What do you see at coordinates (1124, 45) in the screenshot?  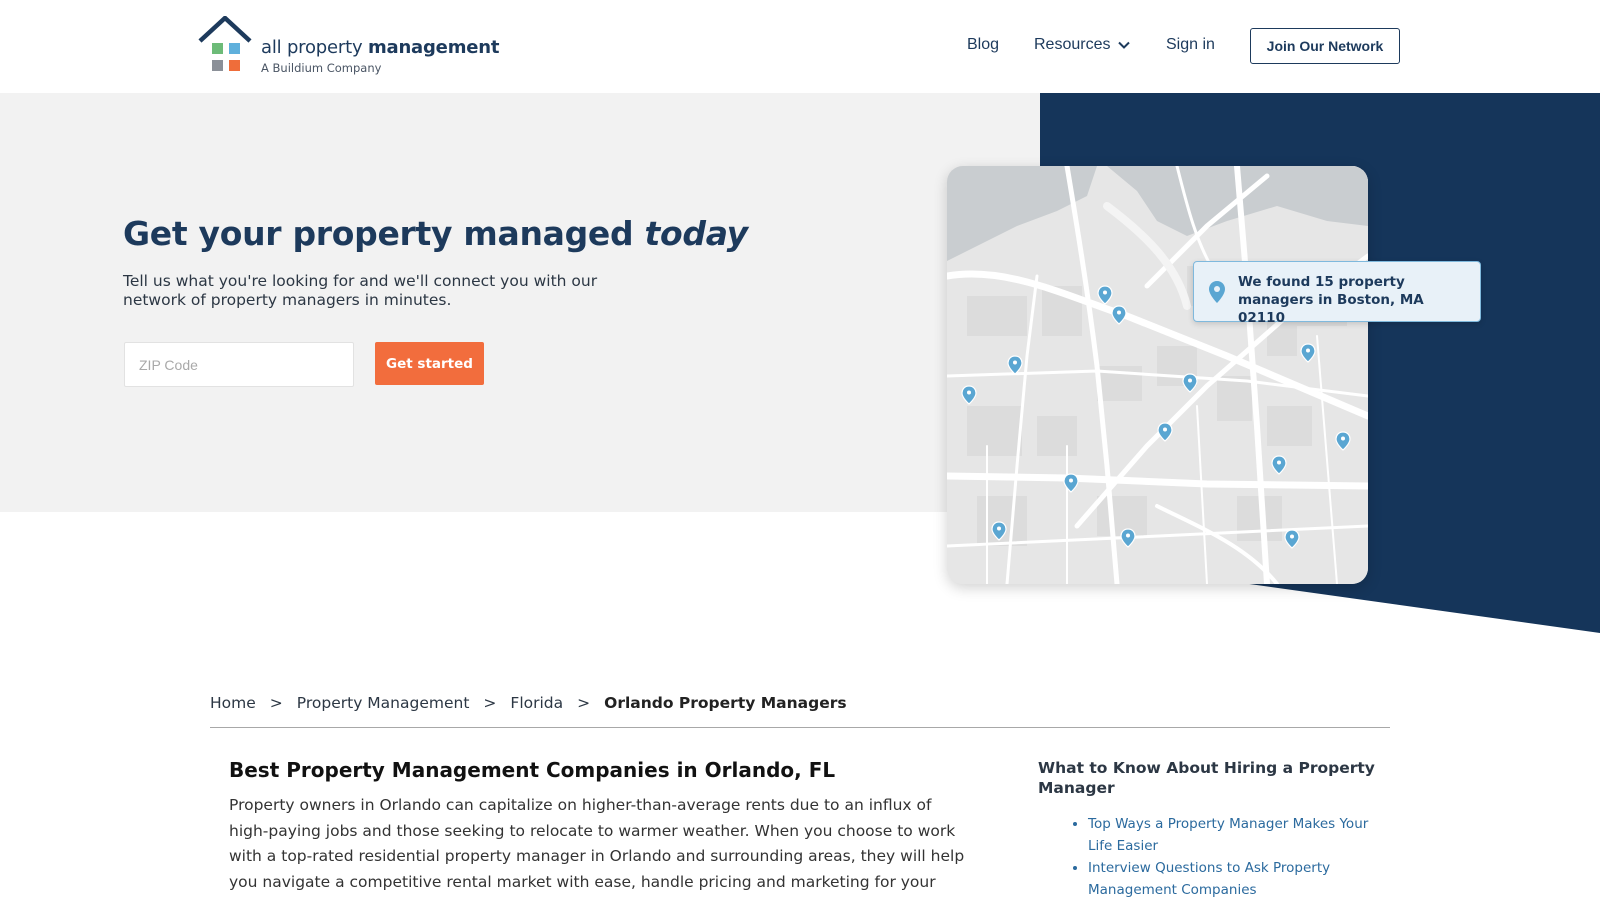 I see `chevron-down-icon` at bounding box center [1124, 45].